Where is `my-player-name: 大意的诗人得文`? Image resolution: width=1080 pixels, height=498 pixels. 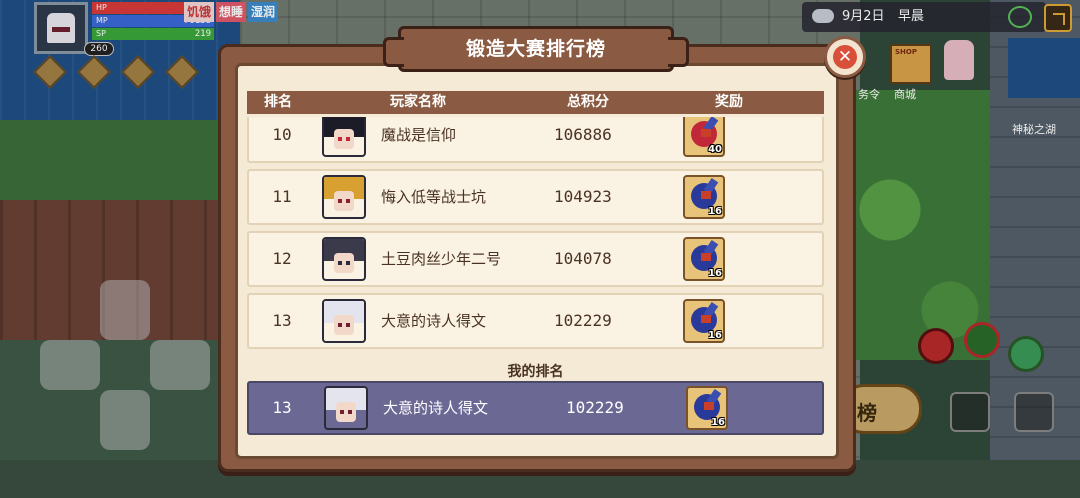 my-player-name: 大意的诗人得文 is located at coordinates (436, 408).